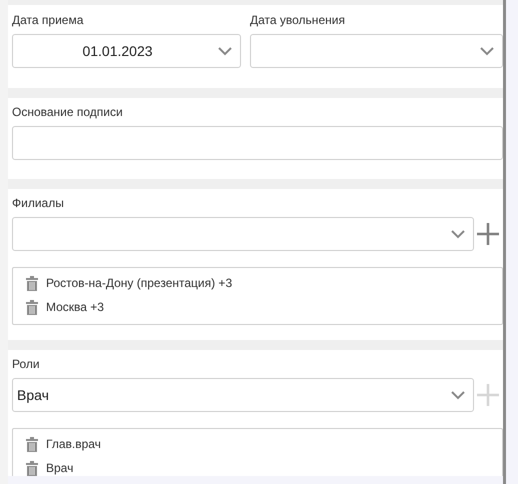 This screenshot has width=518, height=484. I want to click on list-item-text: Москва +3, so click(75, 307).